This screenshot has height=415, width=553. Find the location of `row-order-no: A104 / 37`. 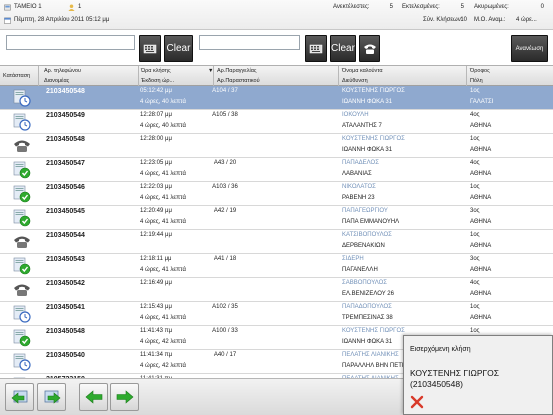

row-order-no: A104 / 37 is located at coordinates (225, 91).